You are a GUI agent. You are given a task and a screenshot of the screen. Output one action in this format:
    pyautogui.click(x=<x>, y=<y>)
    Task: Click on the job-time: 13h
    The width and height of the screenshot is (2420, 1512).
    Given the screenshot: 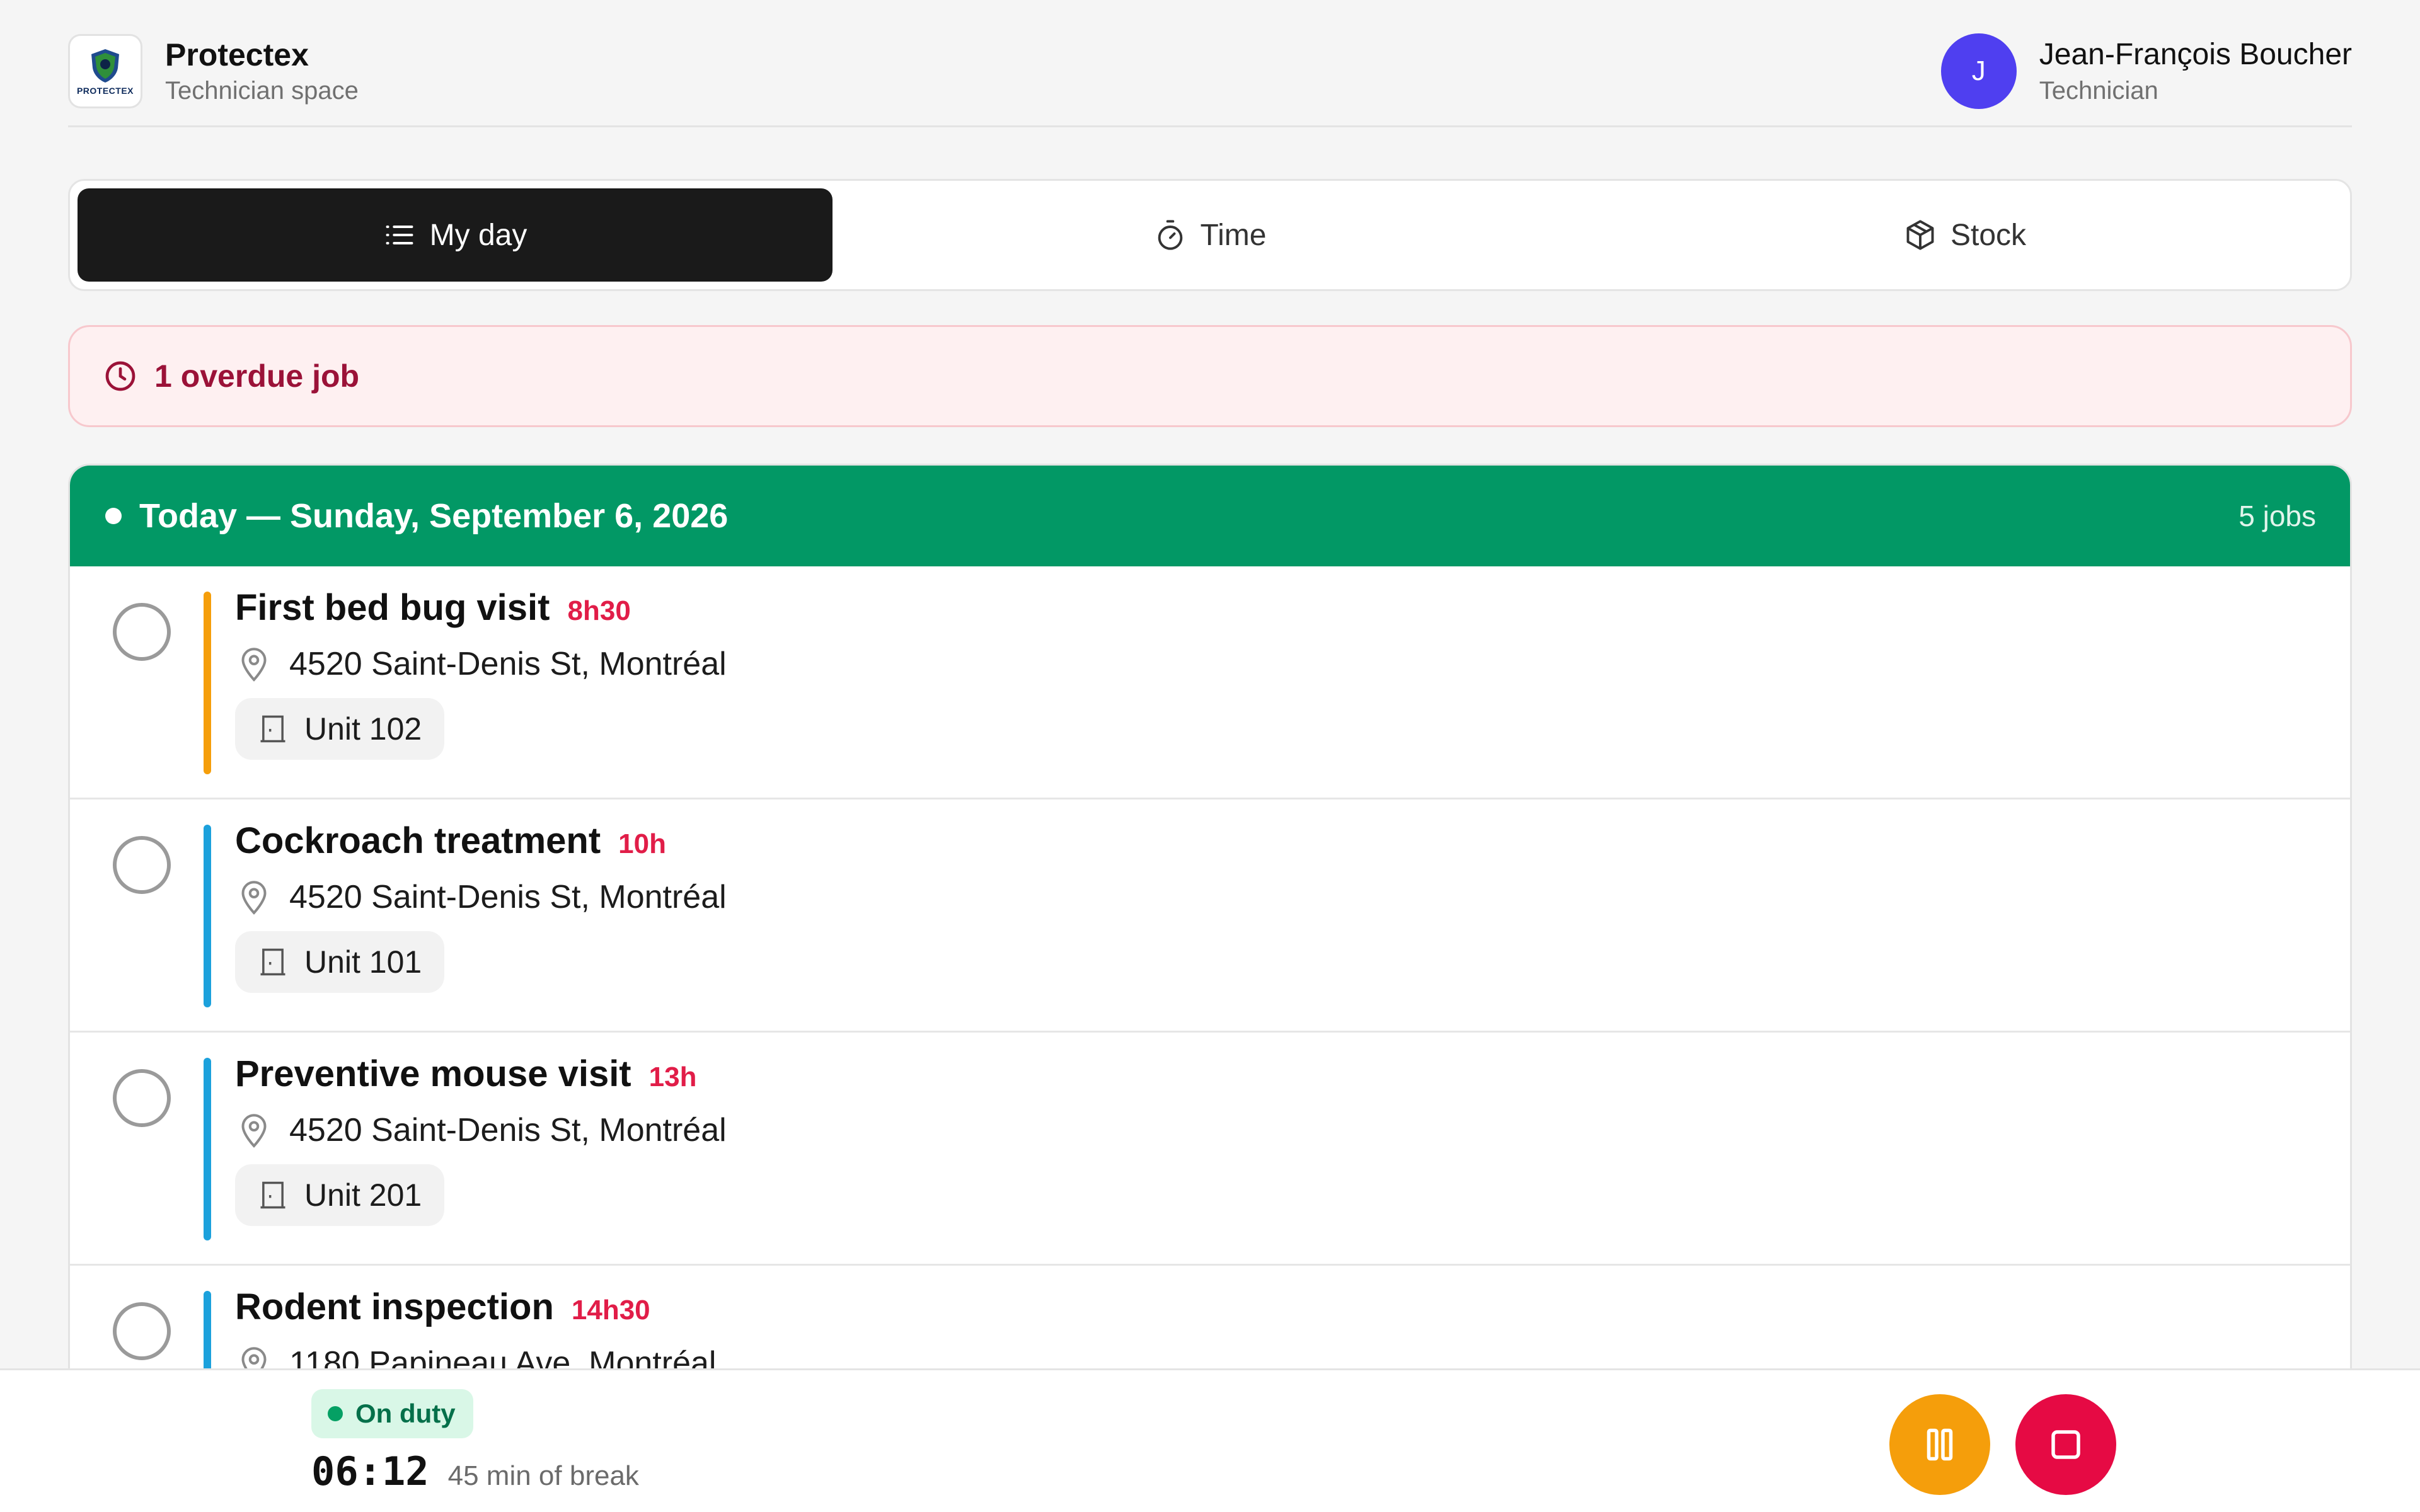 What is the action you would take?
    pyautogui.click(x=672, y=1077)
    